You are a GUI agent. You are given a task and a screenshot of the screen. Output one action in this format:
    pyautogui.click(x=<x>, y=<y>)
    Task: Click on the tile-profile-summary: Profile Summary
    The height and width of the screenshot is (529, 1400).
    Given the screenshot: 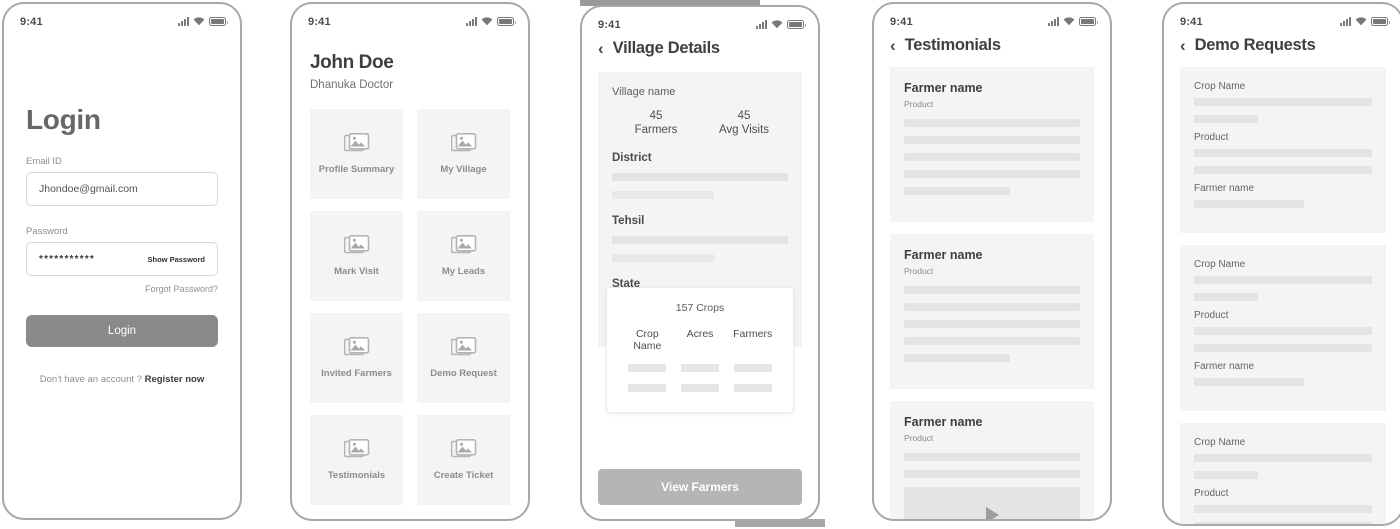 What is the action you would take?
    pyautogui.click(x=356, y=154)
    